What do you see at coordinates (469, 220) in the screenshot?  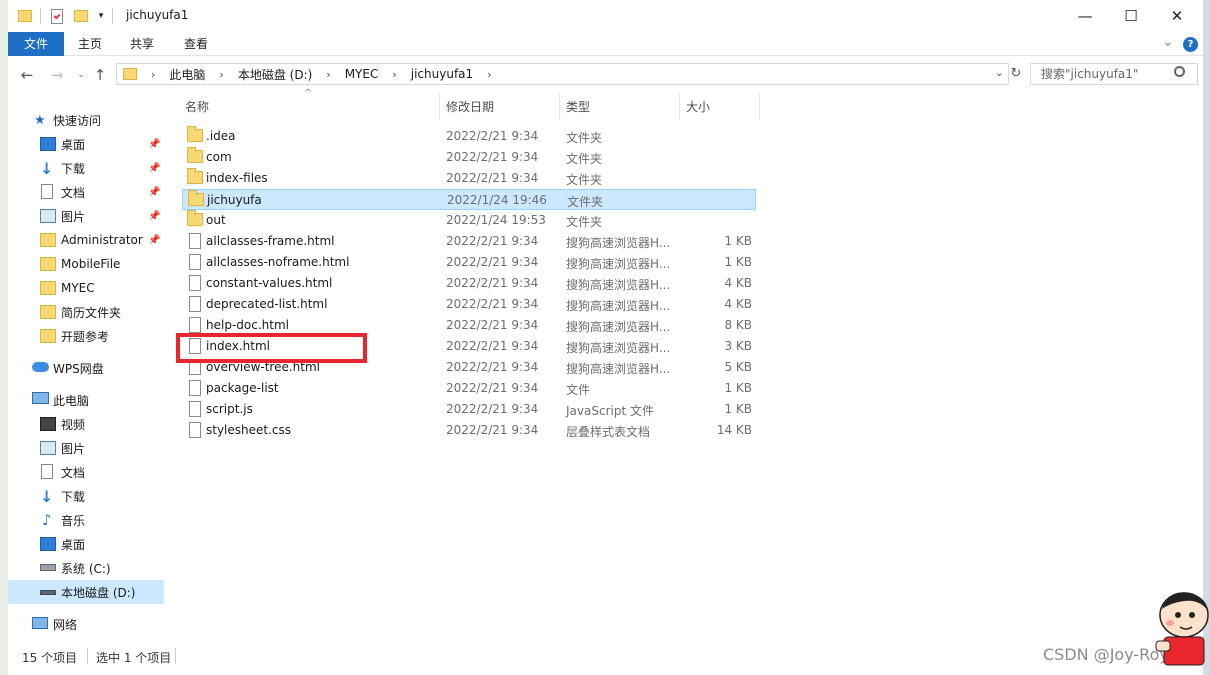 I see `file-row: out 2022/1/24 19:53 文件夹` at bounding box center [469, 220].